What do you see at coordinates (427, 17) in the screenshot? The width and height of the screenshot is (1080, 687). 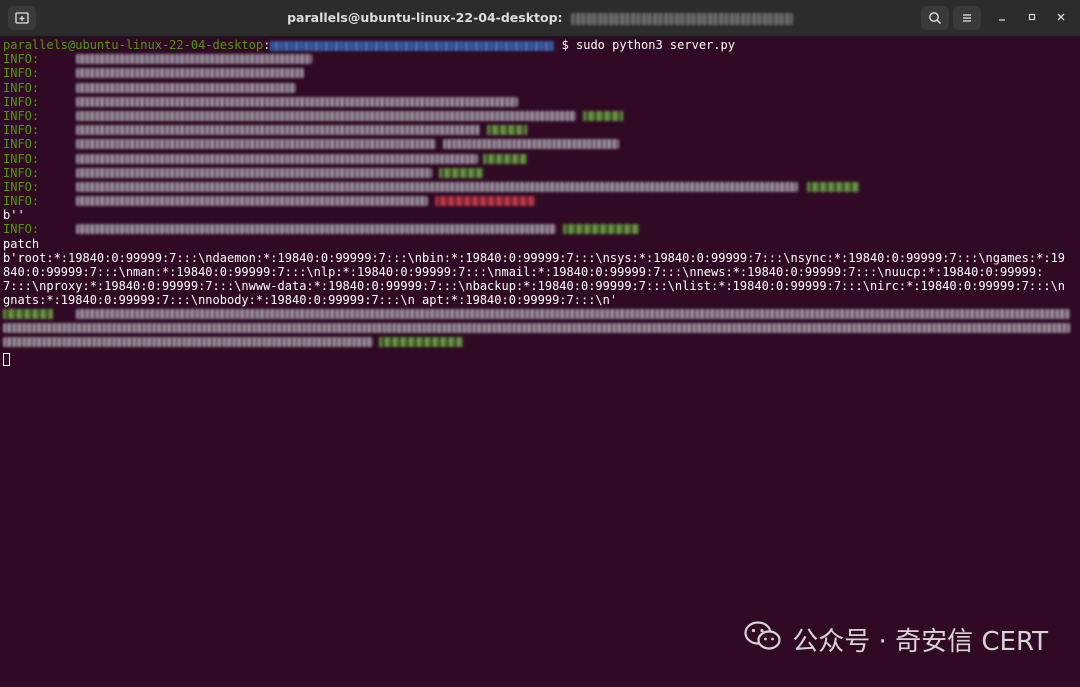 I see `window-title-text: parallels@ubuntu-linux-22-04-desktop:` at bounding box center [427, 17].